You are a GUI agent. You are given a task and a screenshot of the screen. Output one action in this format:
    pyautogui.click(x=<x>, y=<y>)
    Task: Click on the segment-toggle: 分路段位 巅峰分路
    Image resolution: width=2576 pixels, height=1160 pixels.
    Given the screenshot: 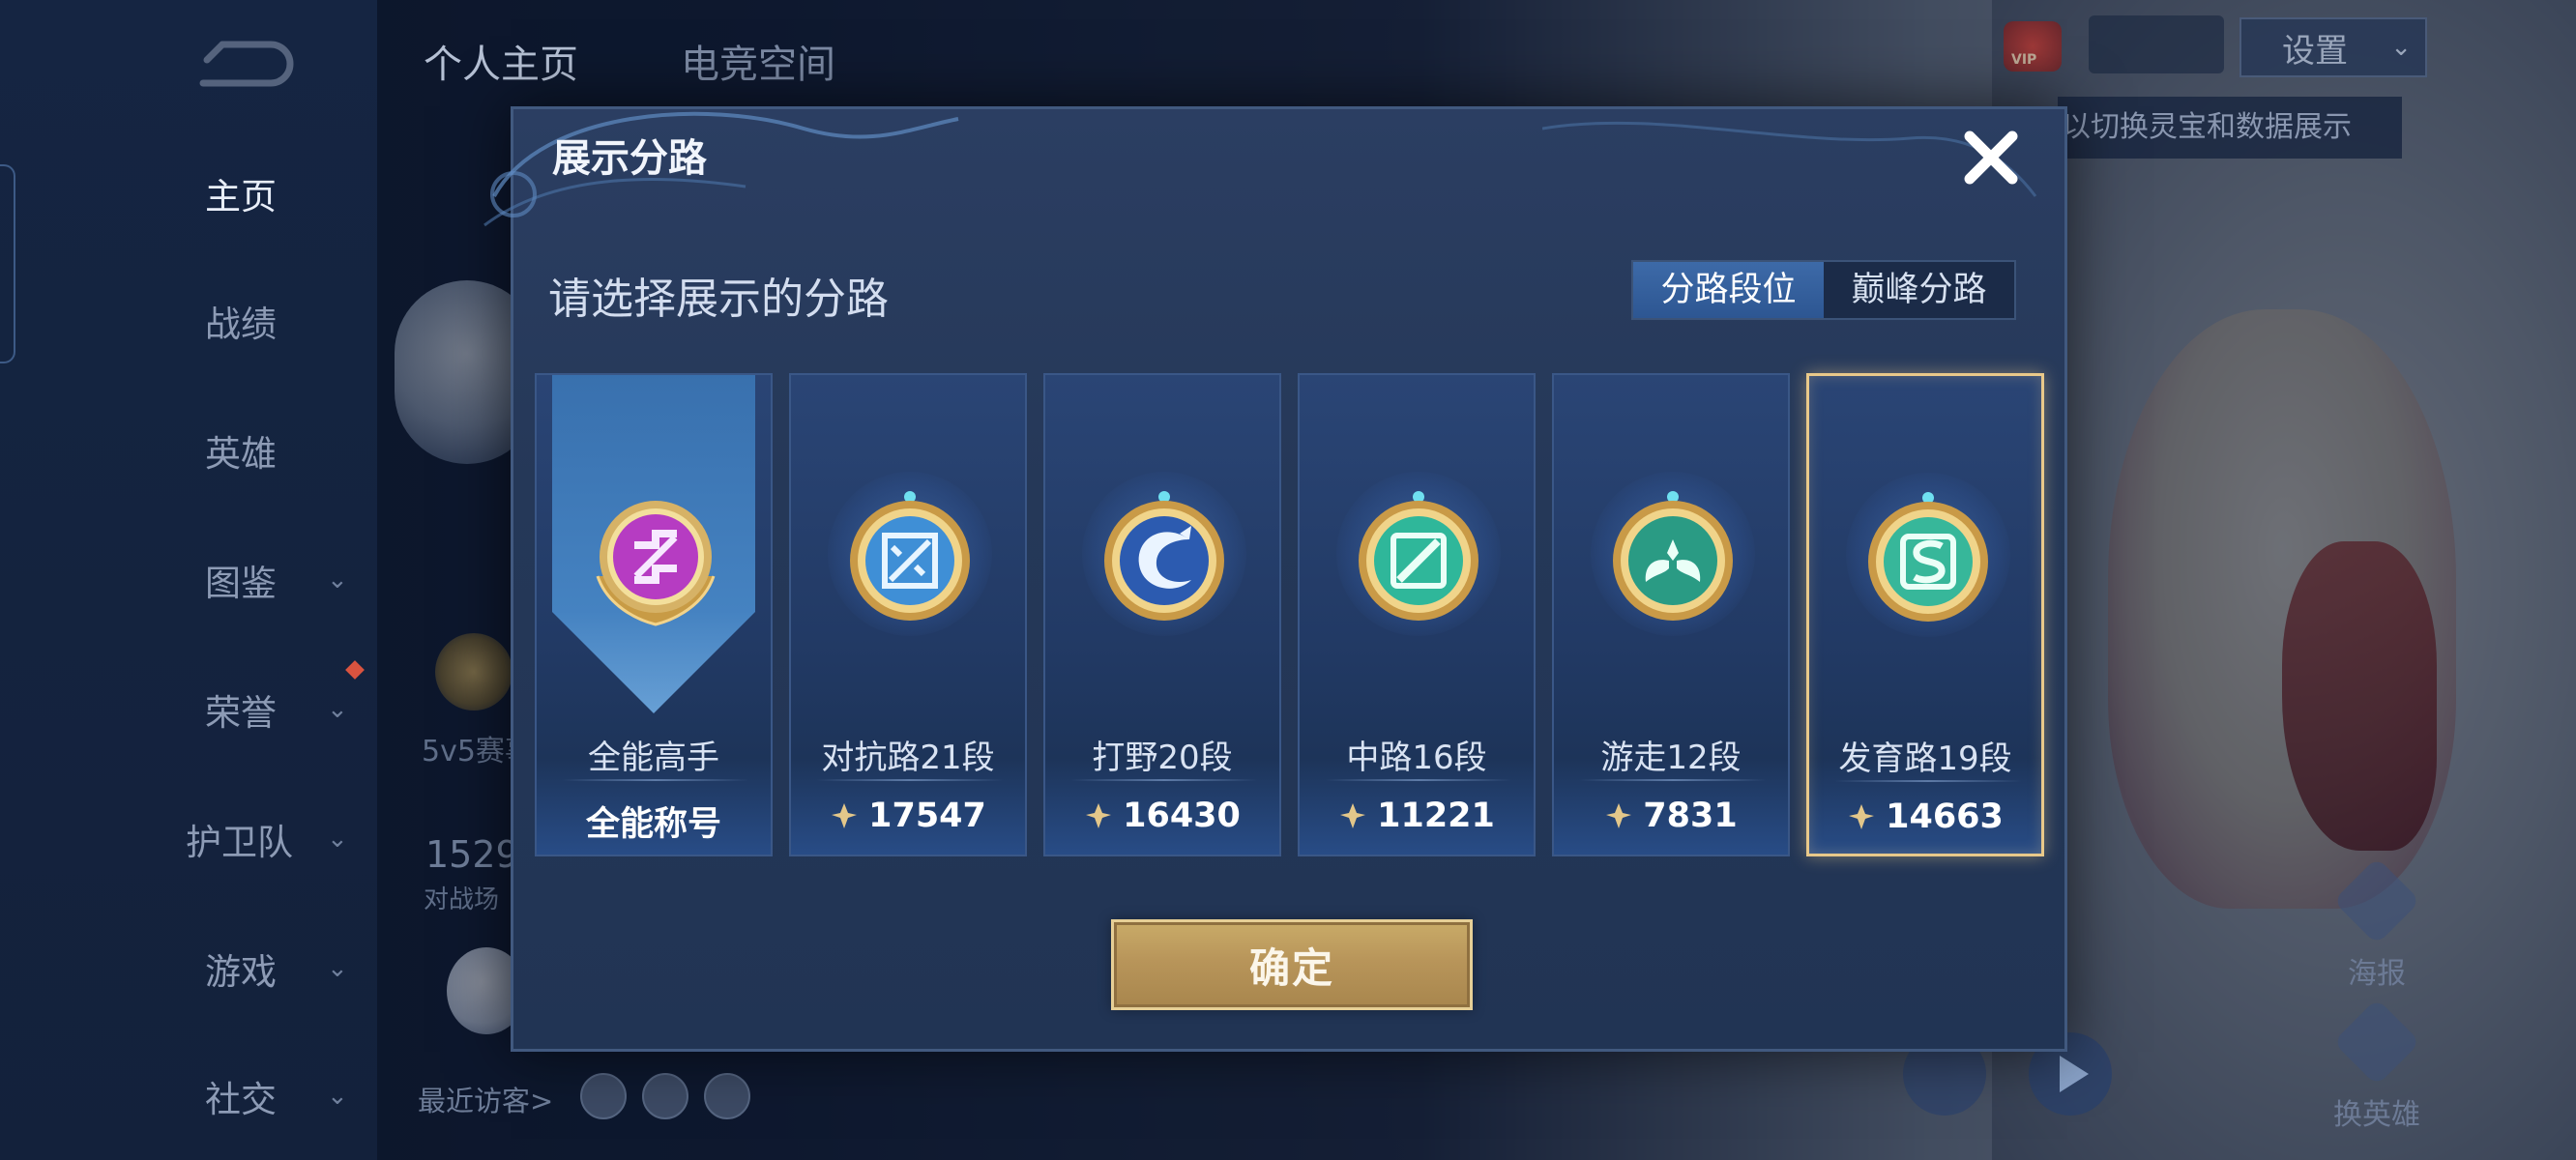 What is the action you would take?
    pyautogui.click(x=1823, y=290)
    